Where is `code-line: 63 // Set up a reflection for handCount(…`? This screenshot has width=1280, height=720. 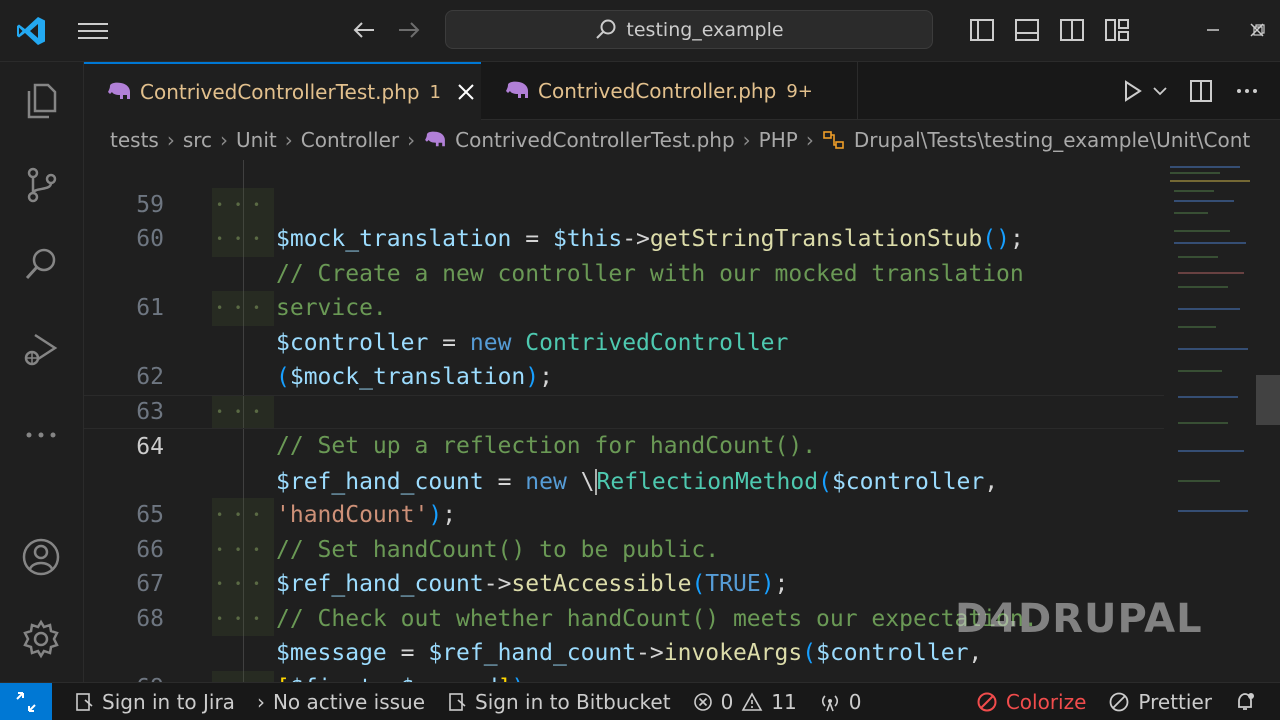 code-line: 63 // Set up a reflection for handCount(… is located at coordinates (624, 409).